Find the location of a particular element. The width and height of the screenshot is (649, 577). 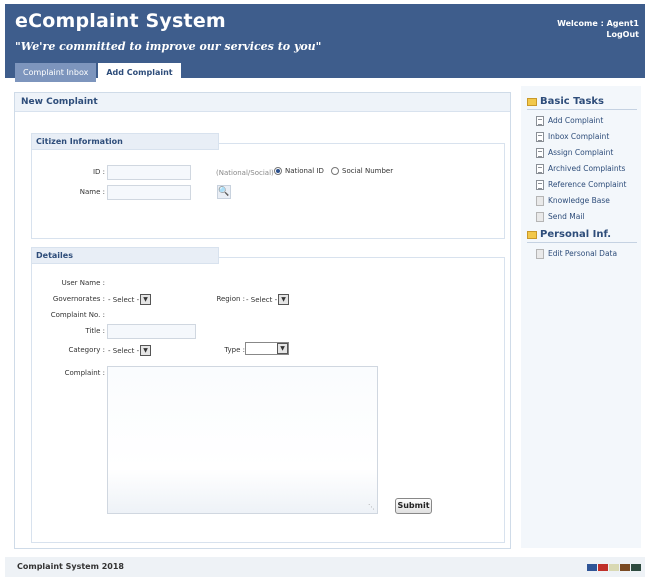

sidebar-item-archived-complaints: Archived Complaints is located at coordinates (580, 168).